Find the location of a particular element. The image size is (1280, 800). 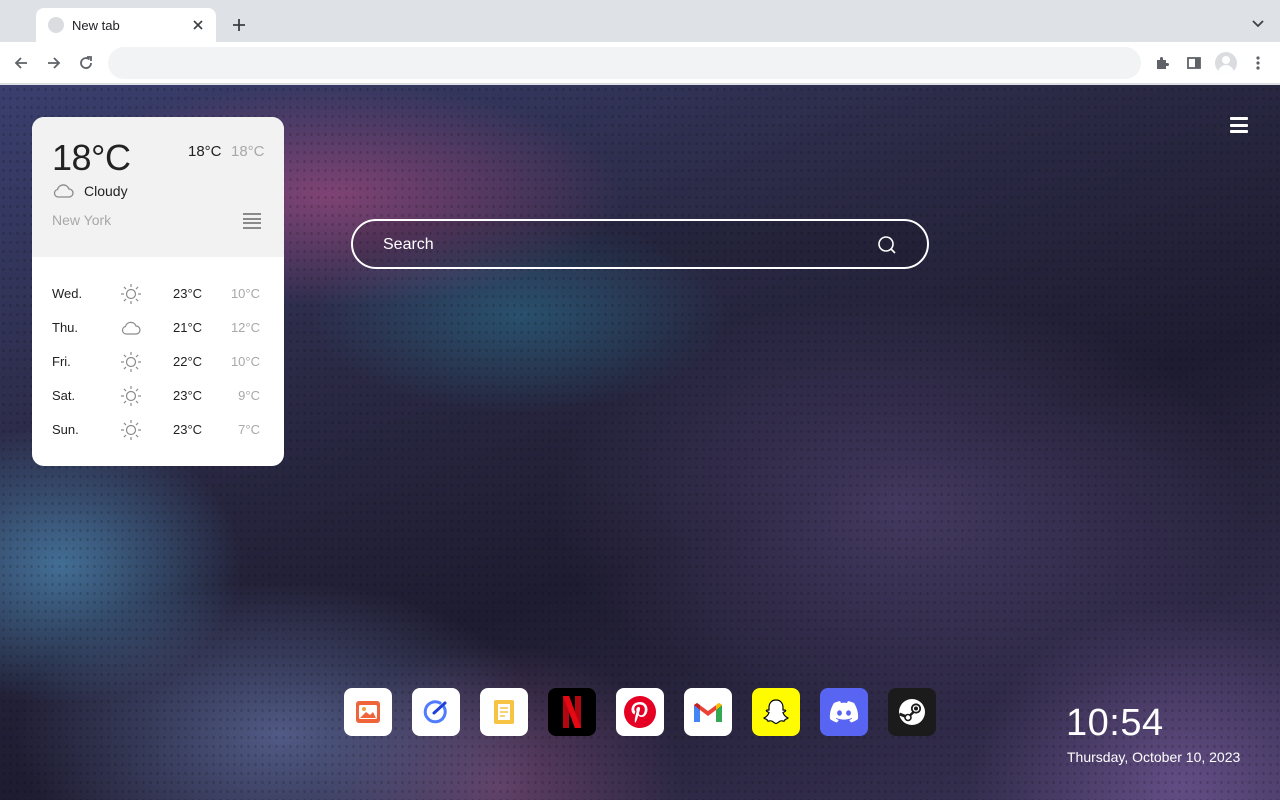

search-bar is located at coordinates (640, 244).